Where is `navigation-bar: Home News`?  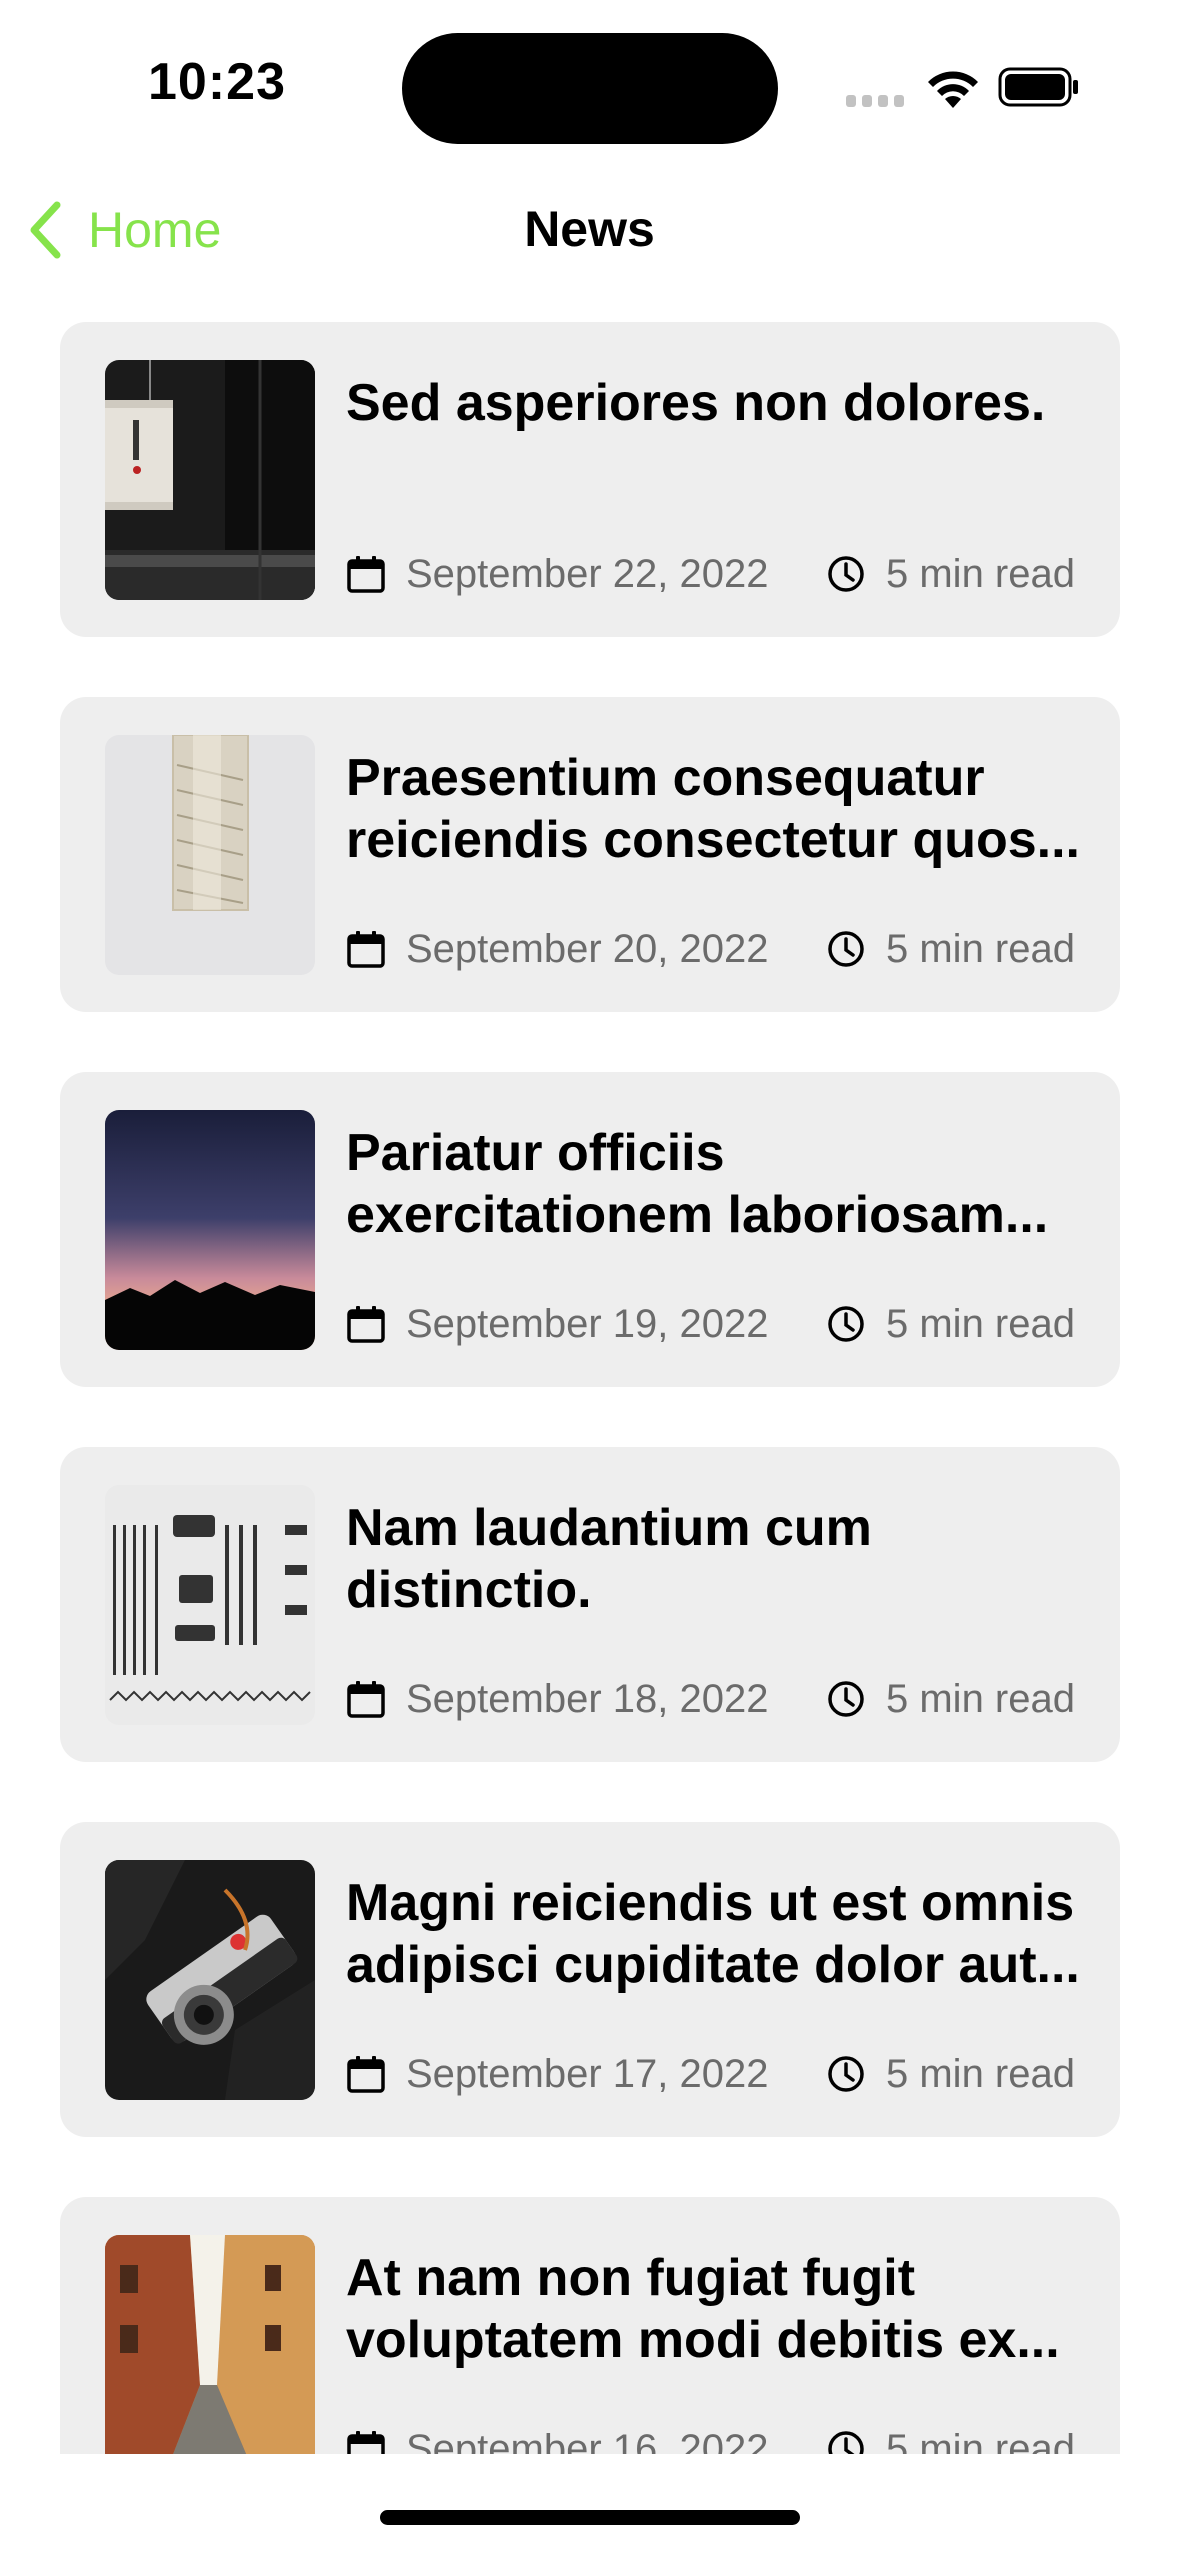
navigation-bar: Home News is located at coordinates (589, 230).